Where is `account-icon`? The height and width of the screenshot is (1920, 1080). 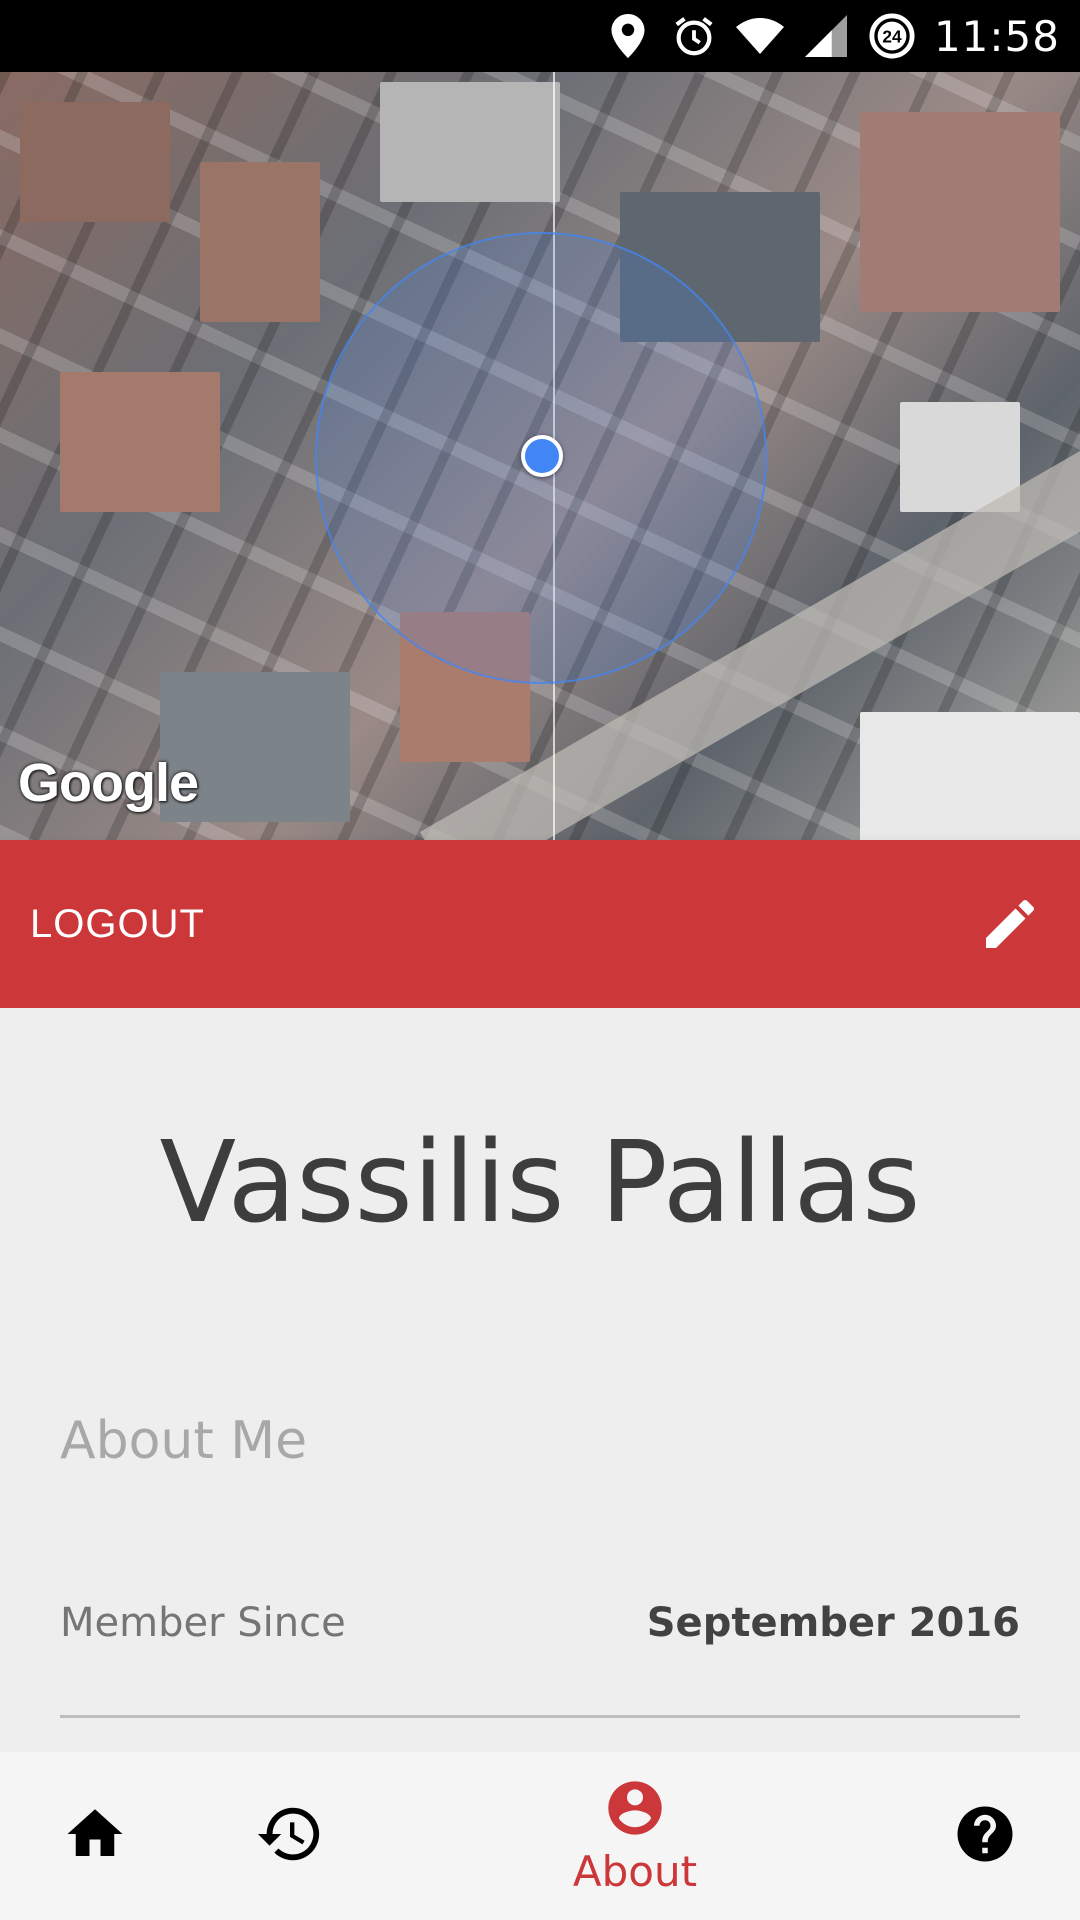 account-icon is located at coordinates (635, 1810).